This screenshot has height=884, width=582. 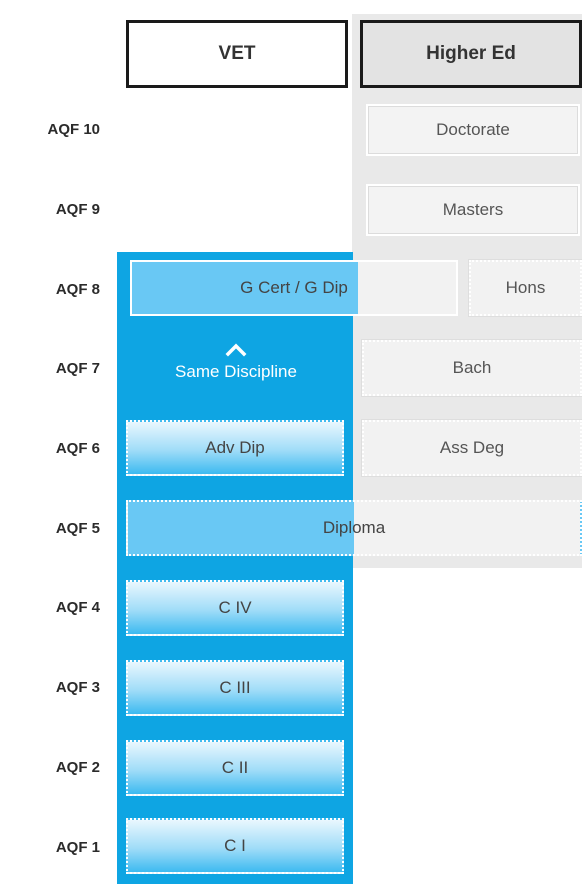 What do you see at coordinates (237, 54) in the screenshot?
I see `vet-header: VET` at bounding box center [237, 54].